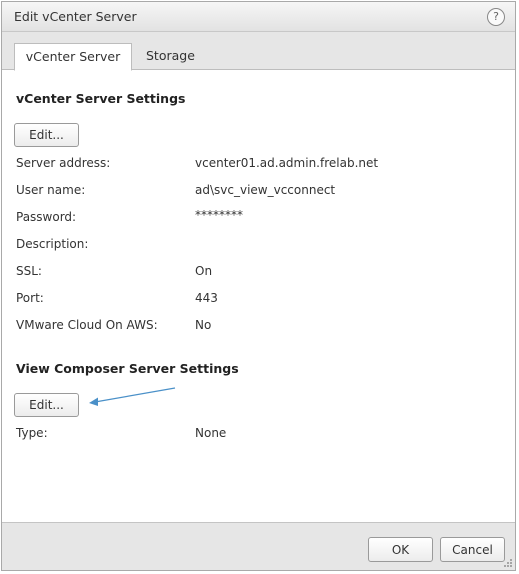  I want to click on server-address-label: Server address:, so click(63, 163).